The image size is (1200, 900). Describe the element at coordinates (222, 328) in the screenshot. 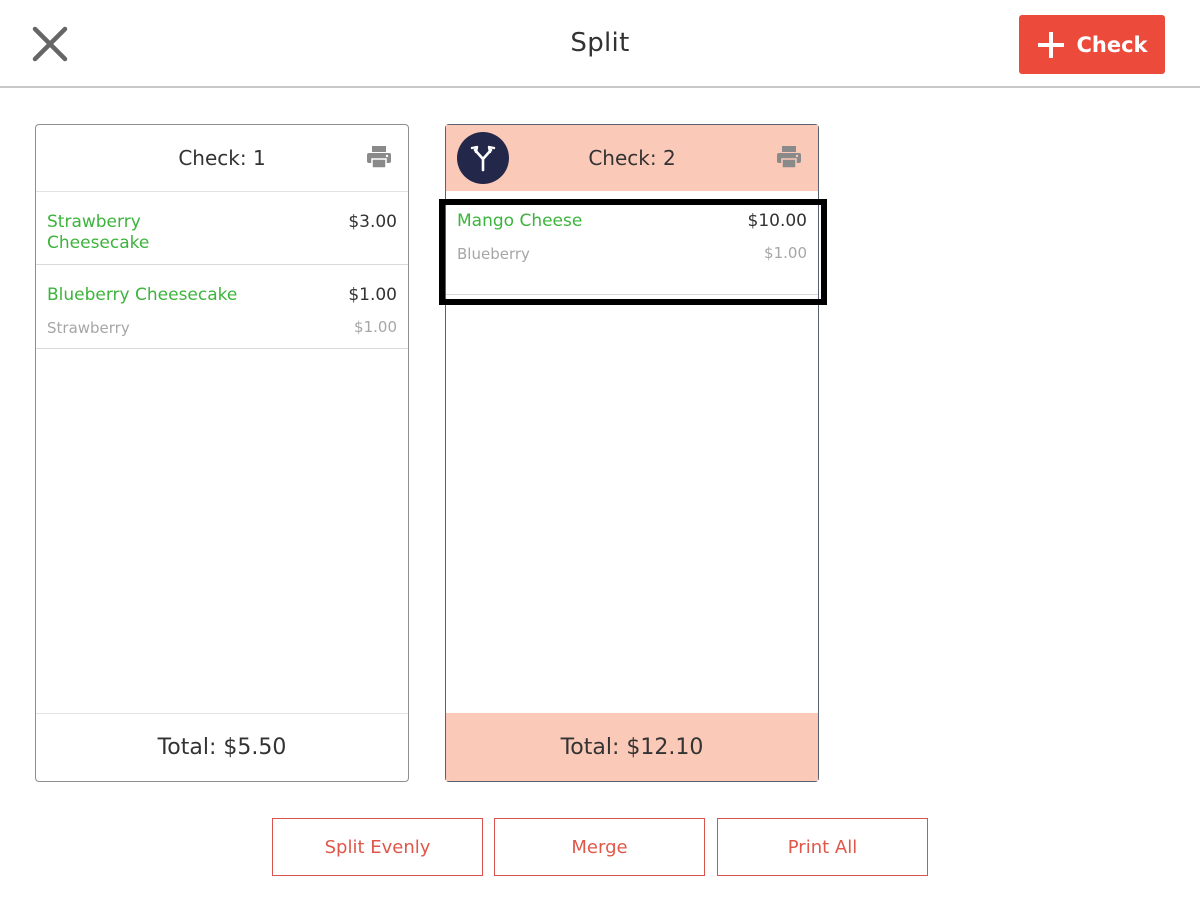

I see `item-modifier: Strawberry $1.00` at that location.